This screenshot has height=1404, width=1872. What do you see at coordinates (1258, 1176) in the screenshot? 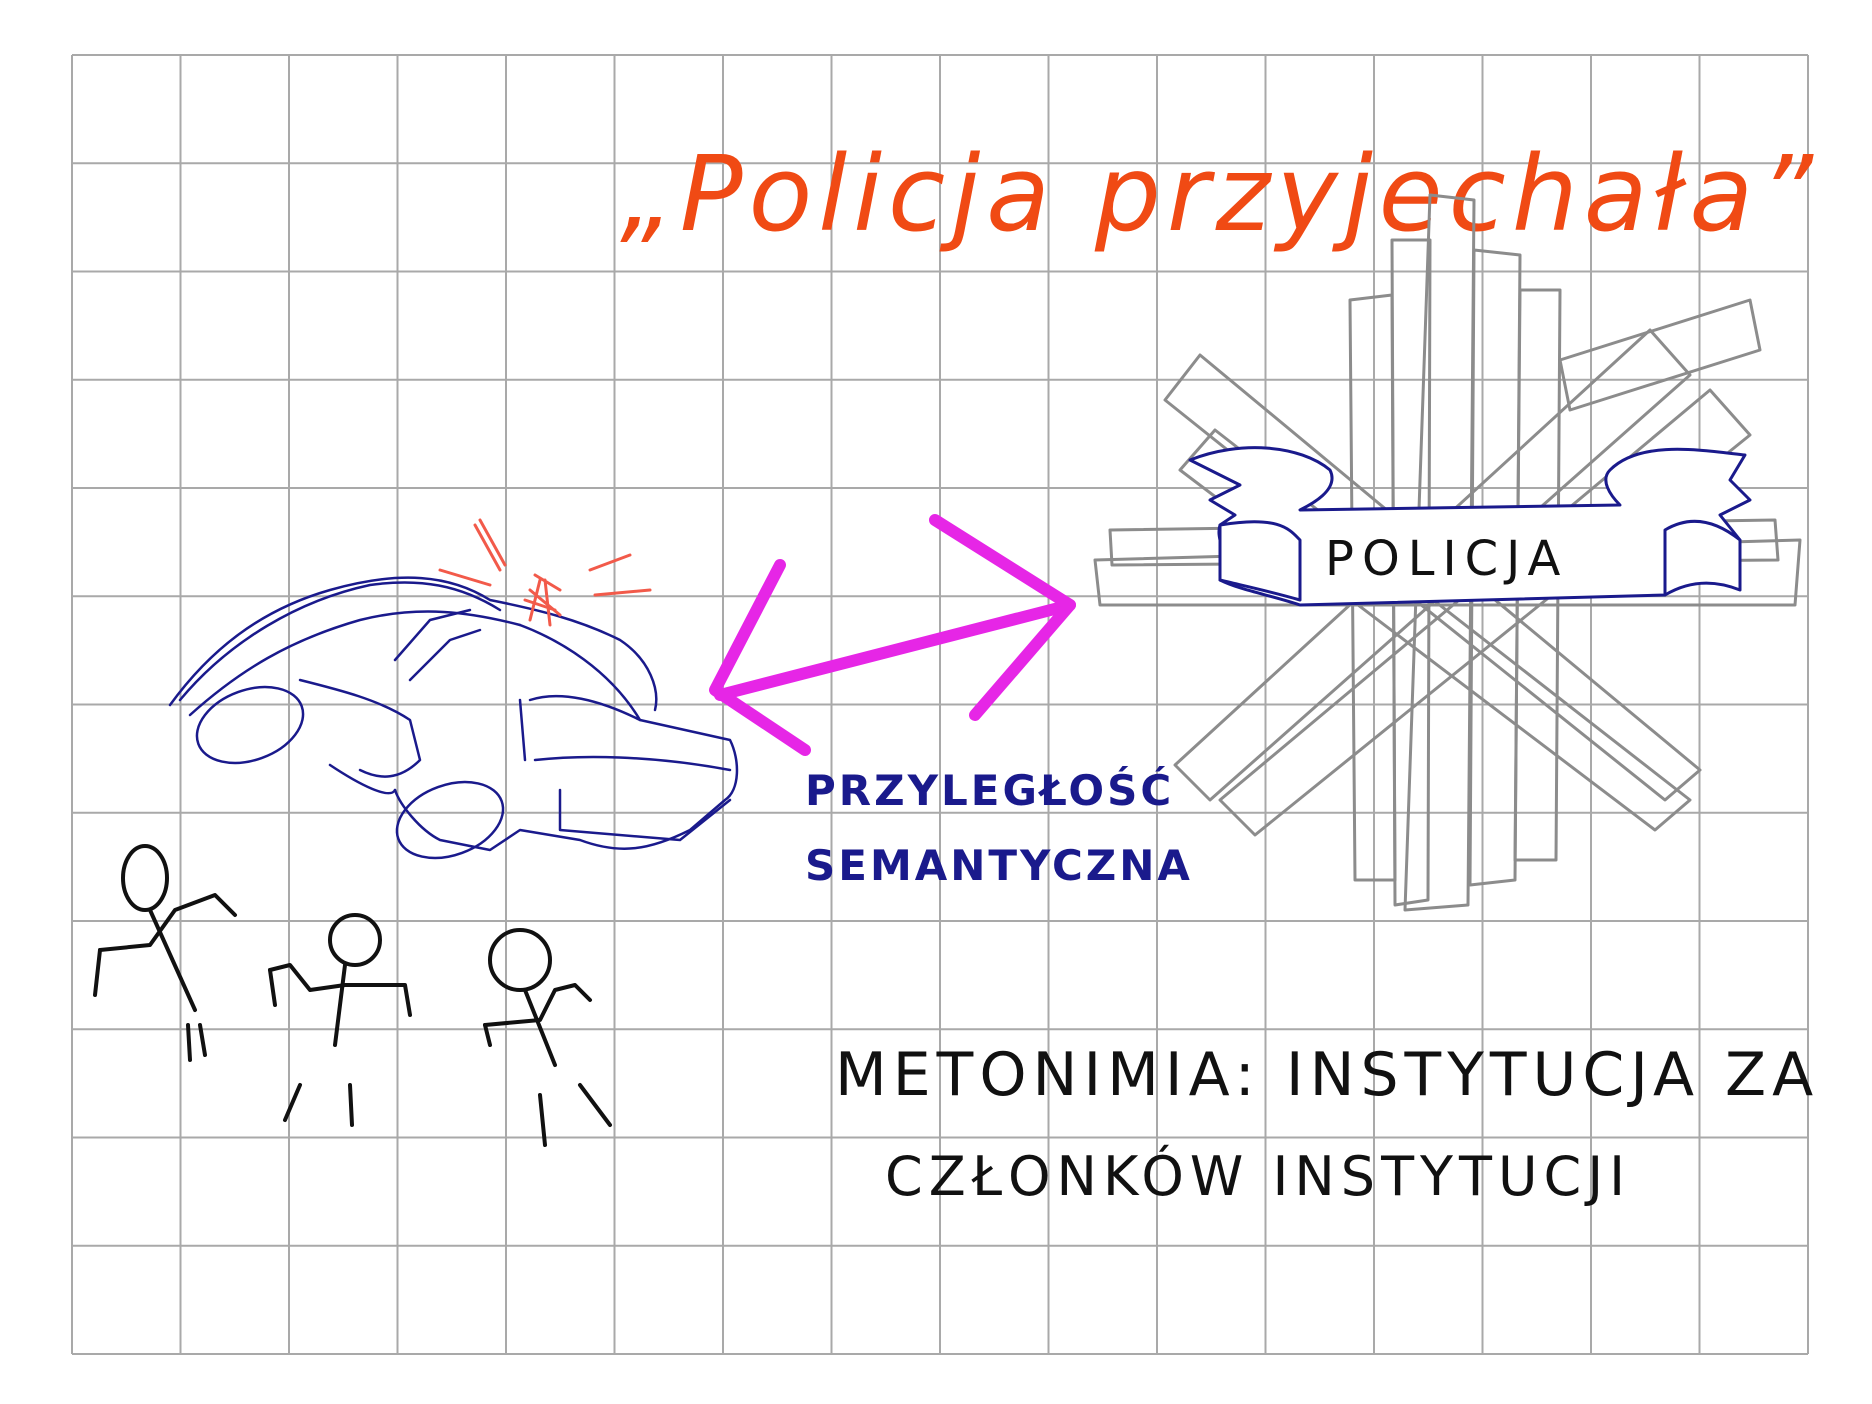
I see `definition-line-2: CZŁONKÓW INSTYTUCJI` at bounding box center [1258, 1176].